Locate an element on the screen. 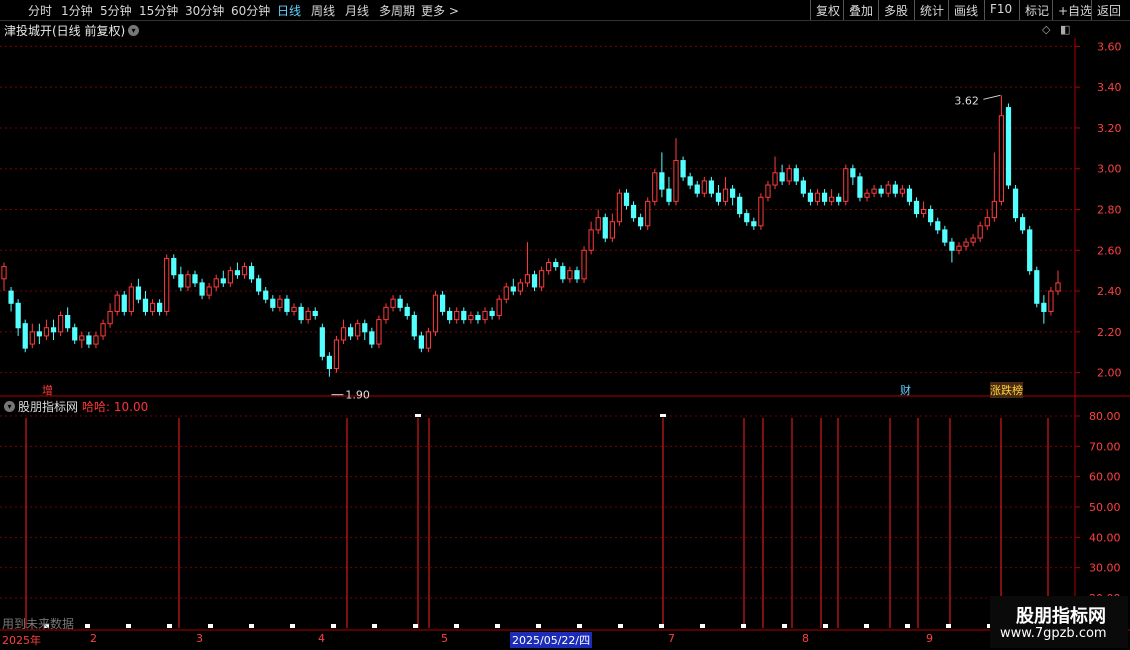  date-tick: 3 is located at coordinates (199, 638).